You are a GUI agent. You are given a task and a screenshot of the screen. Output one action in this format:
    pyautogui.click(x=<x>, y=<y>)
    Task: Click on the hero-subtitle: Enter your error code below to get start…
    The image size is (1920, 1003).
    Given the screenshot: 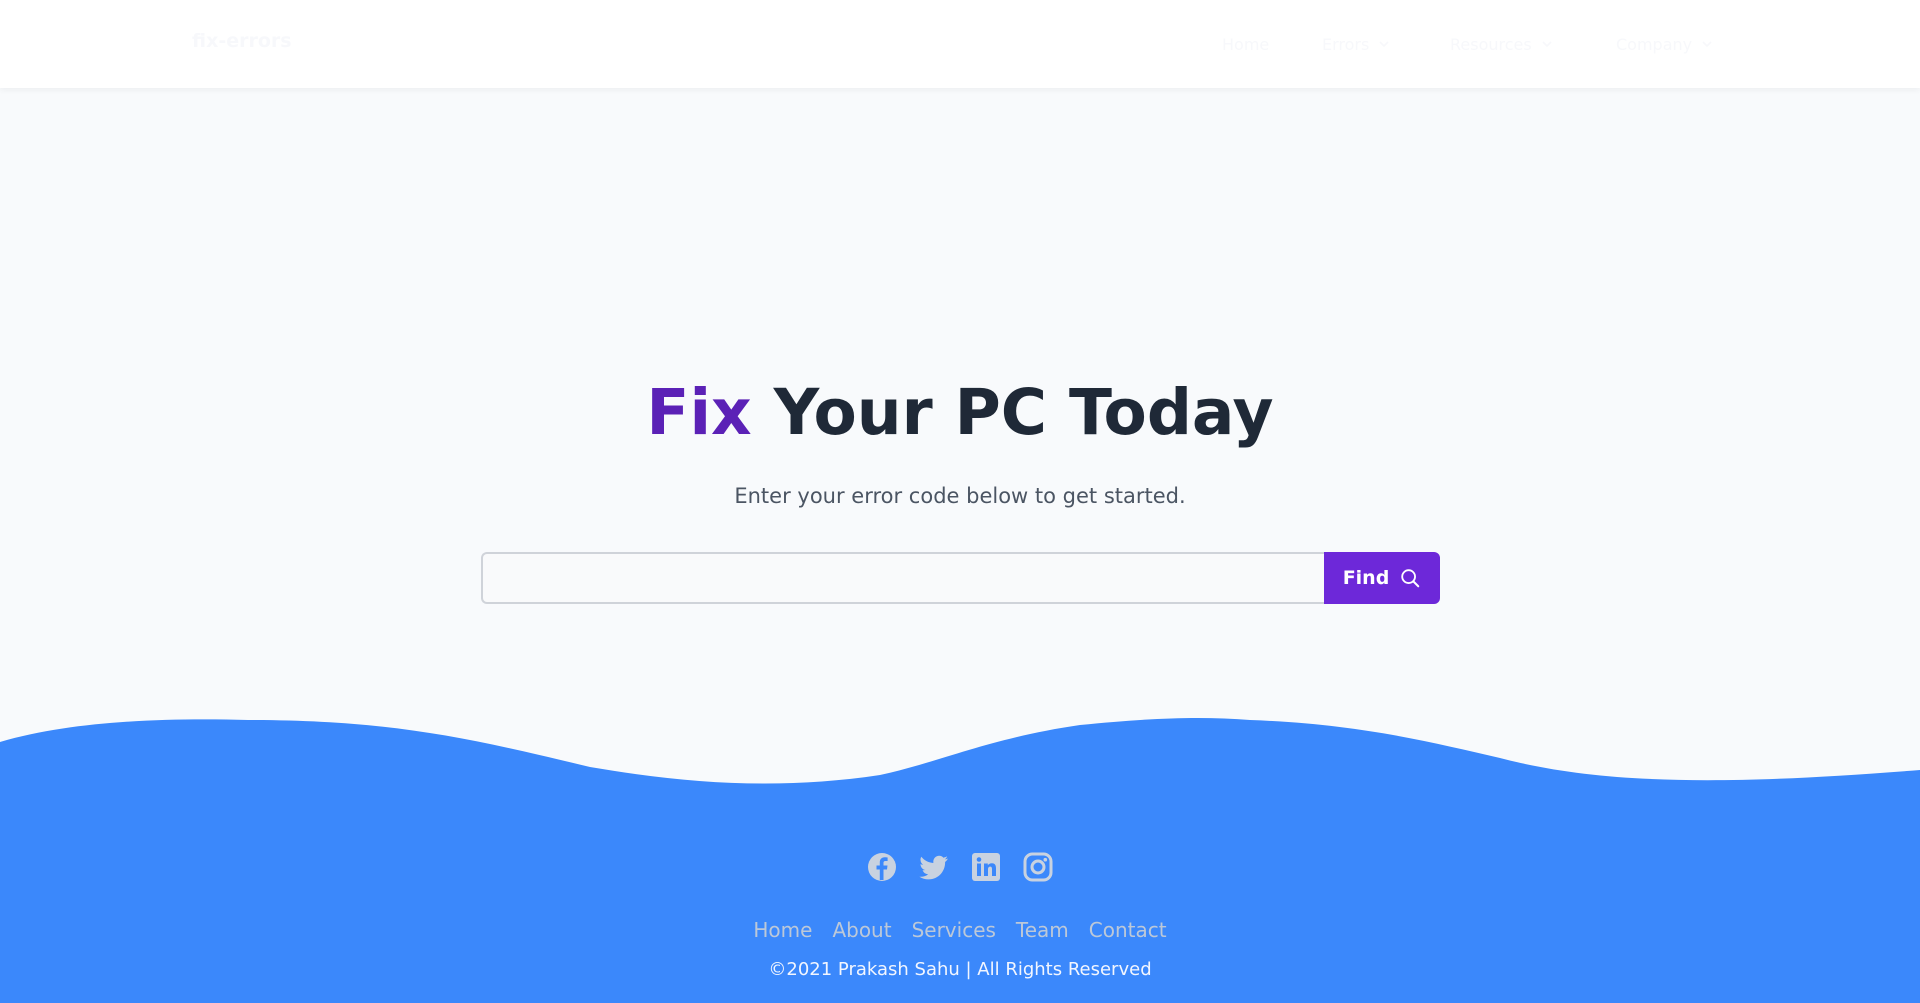 What is the action you would take?
    pyautogui.click(x=960, y=496)
    